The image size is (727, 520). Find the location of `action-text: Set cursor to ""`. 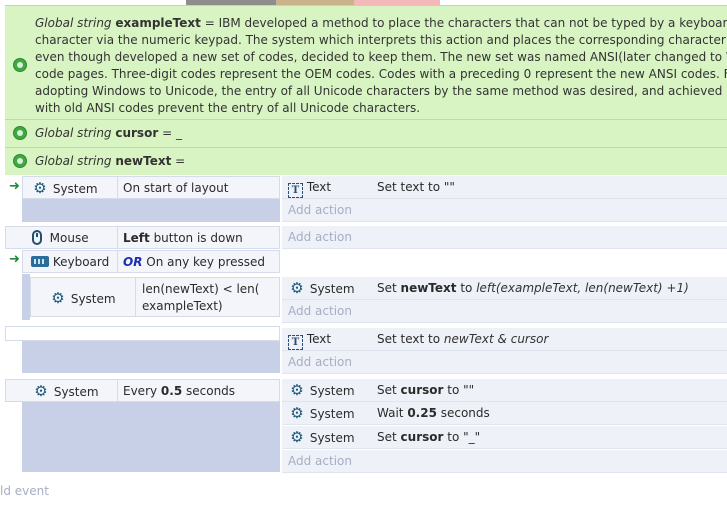

action-text: Set cursor to "" is located at coordinates (426, 390).